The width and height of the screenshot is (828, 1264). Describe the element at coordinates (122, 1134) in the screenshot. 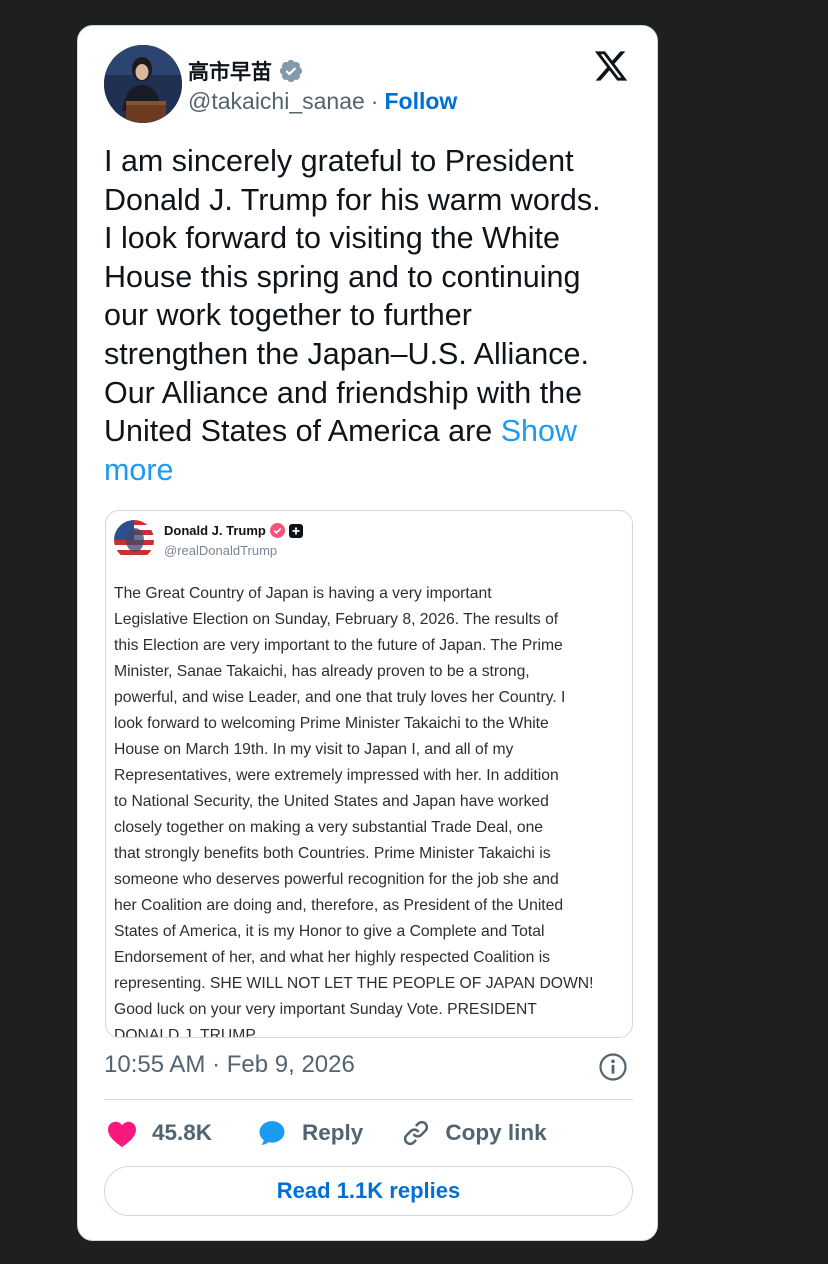

I see `heart-icon` at that location.